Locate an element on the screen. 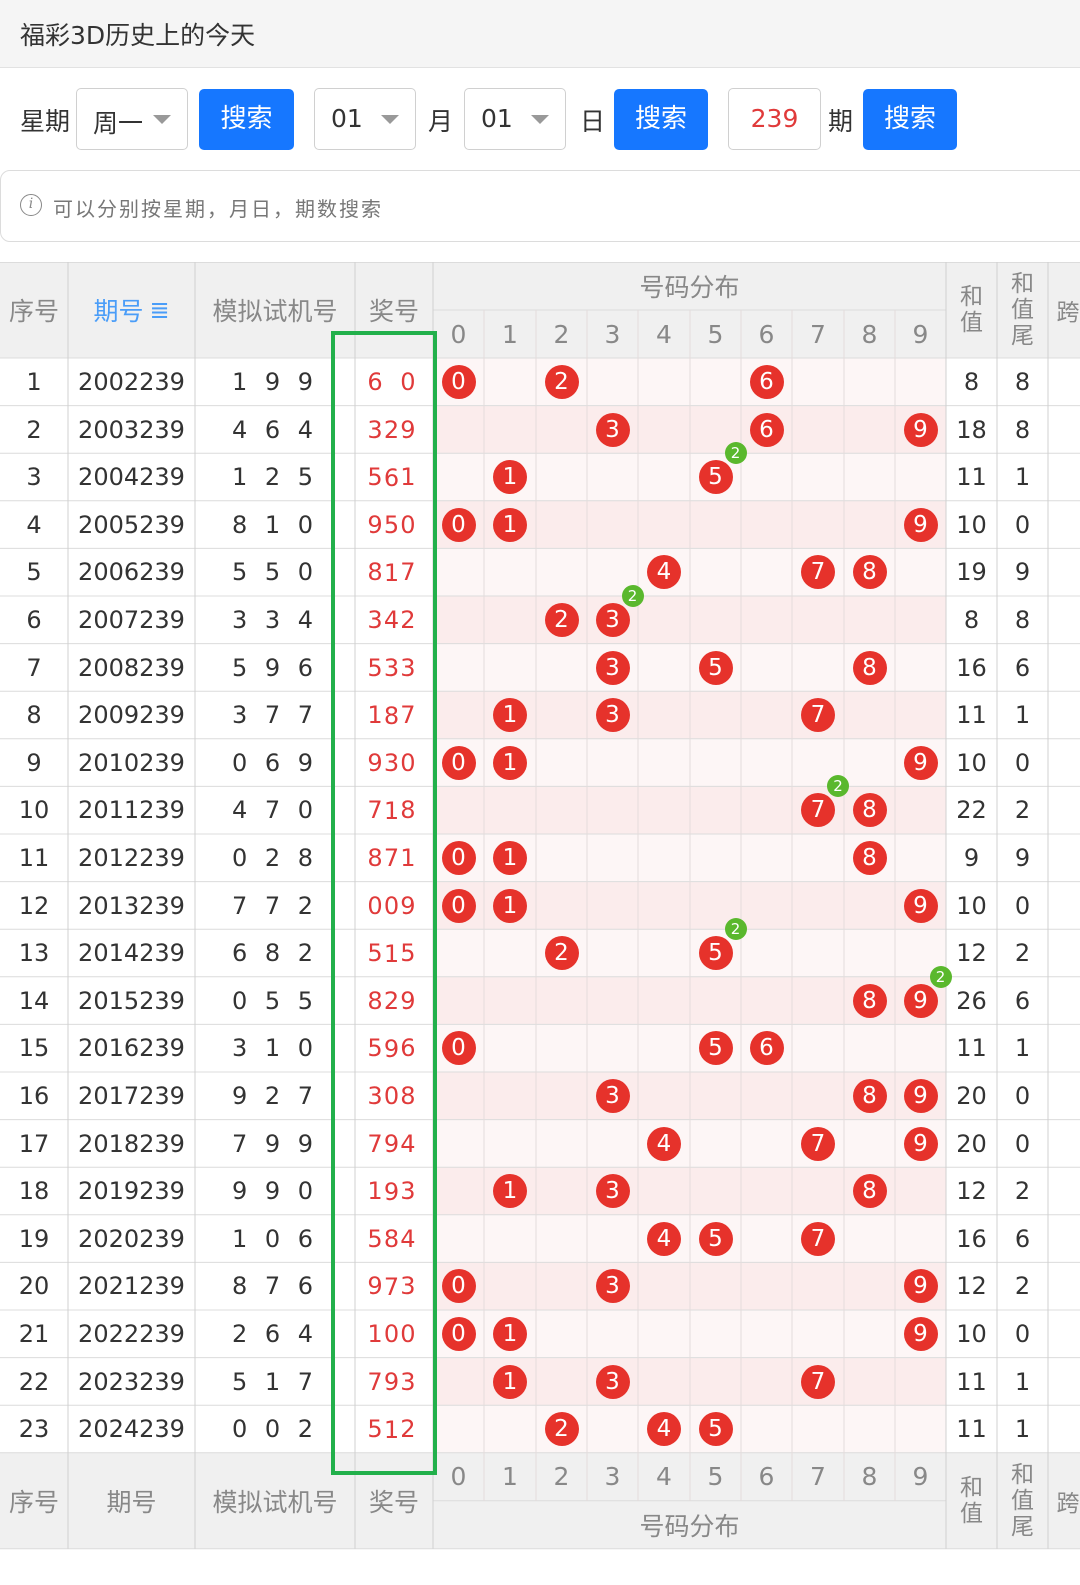 The width and height of the screenshot is (1080, 1585). day-select: 01 is located at coordinates (515, 119).